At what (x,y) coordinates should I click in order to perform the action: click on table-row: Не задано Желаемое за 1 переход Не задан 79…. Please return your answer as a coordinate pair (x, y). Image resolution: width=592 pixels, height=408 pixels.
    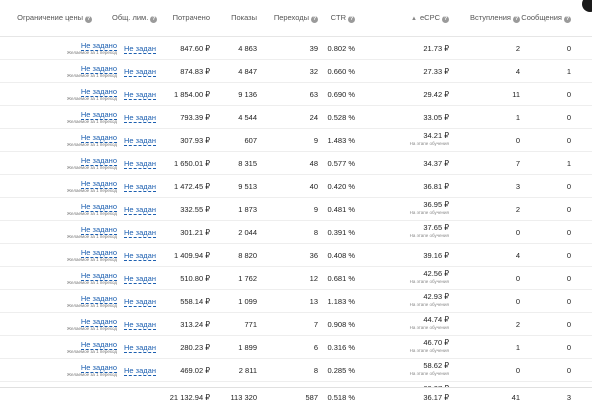
    Looking at the image, I should click on (296, 117).